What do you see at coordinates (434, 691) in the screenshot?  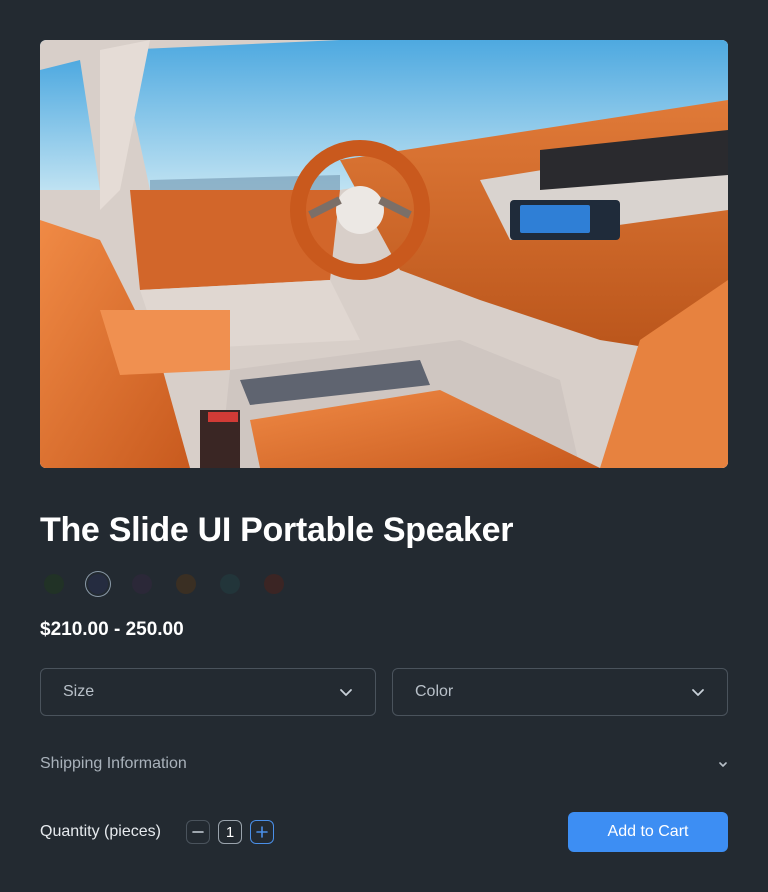 I see `color-select-label: Color` at bounding box center [434, 691].